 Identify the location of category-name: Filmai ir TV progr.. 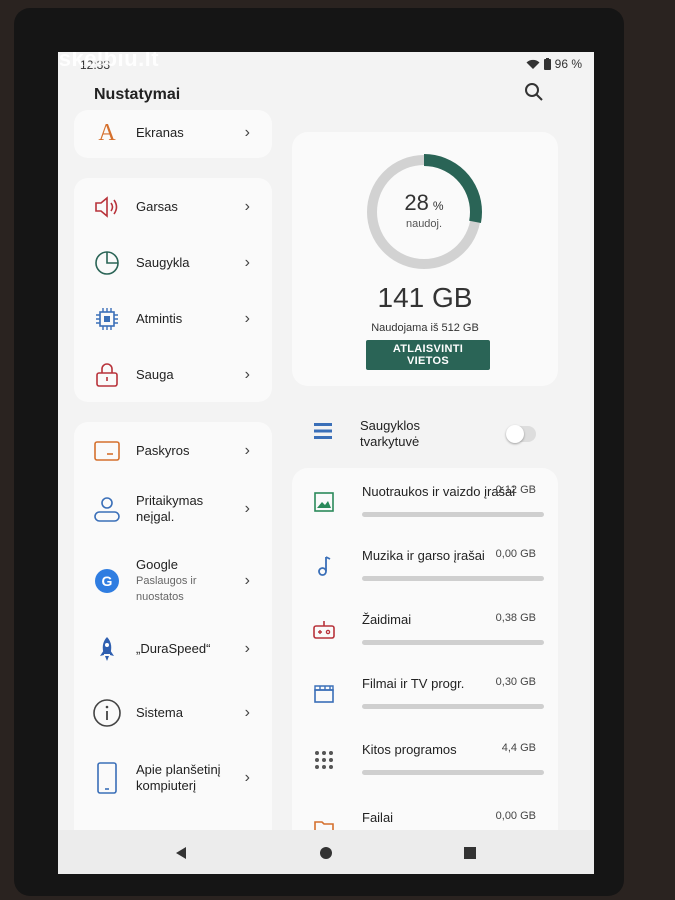
(413, 683).